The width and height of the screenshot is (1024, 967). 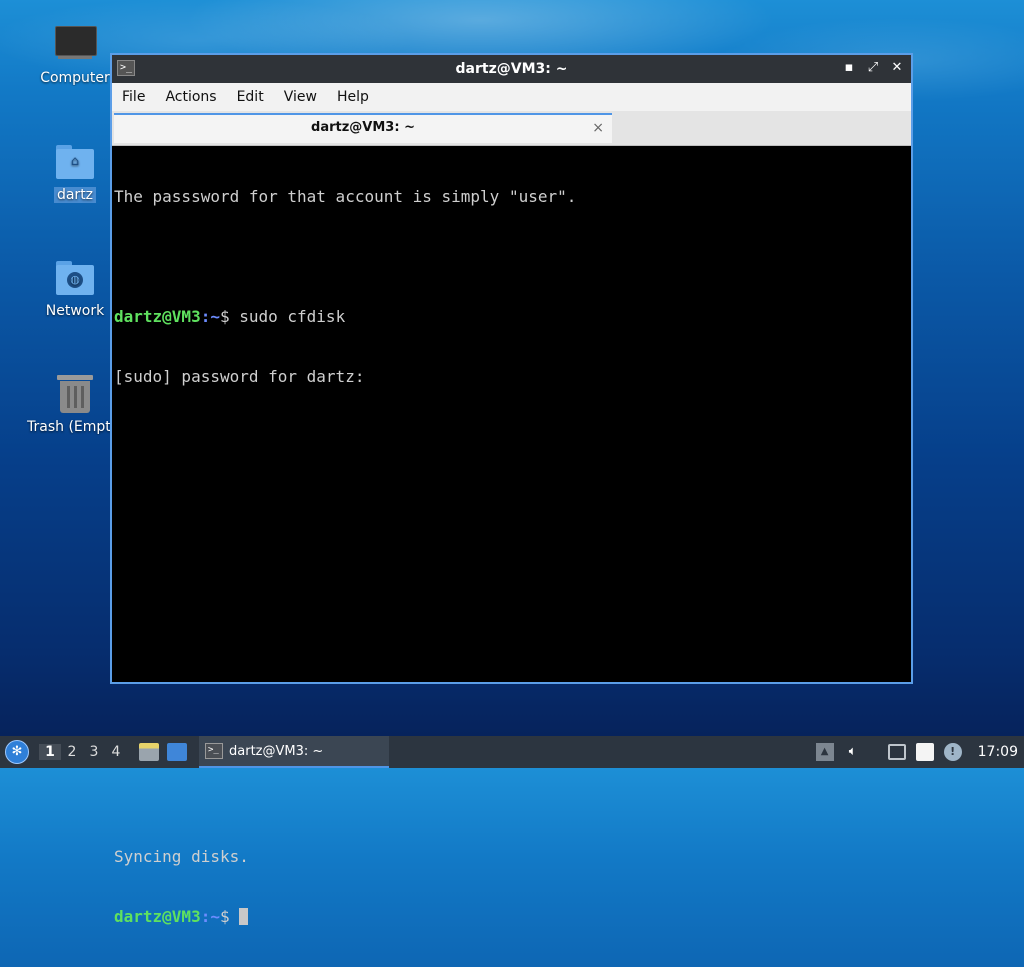 I want to click on start-menu-icon: ✻, so click(x=17, y=752).